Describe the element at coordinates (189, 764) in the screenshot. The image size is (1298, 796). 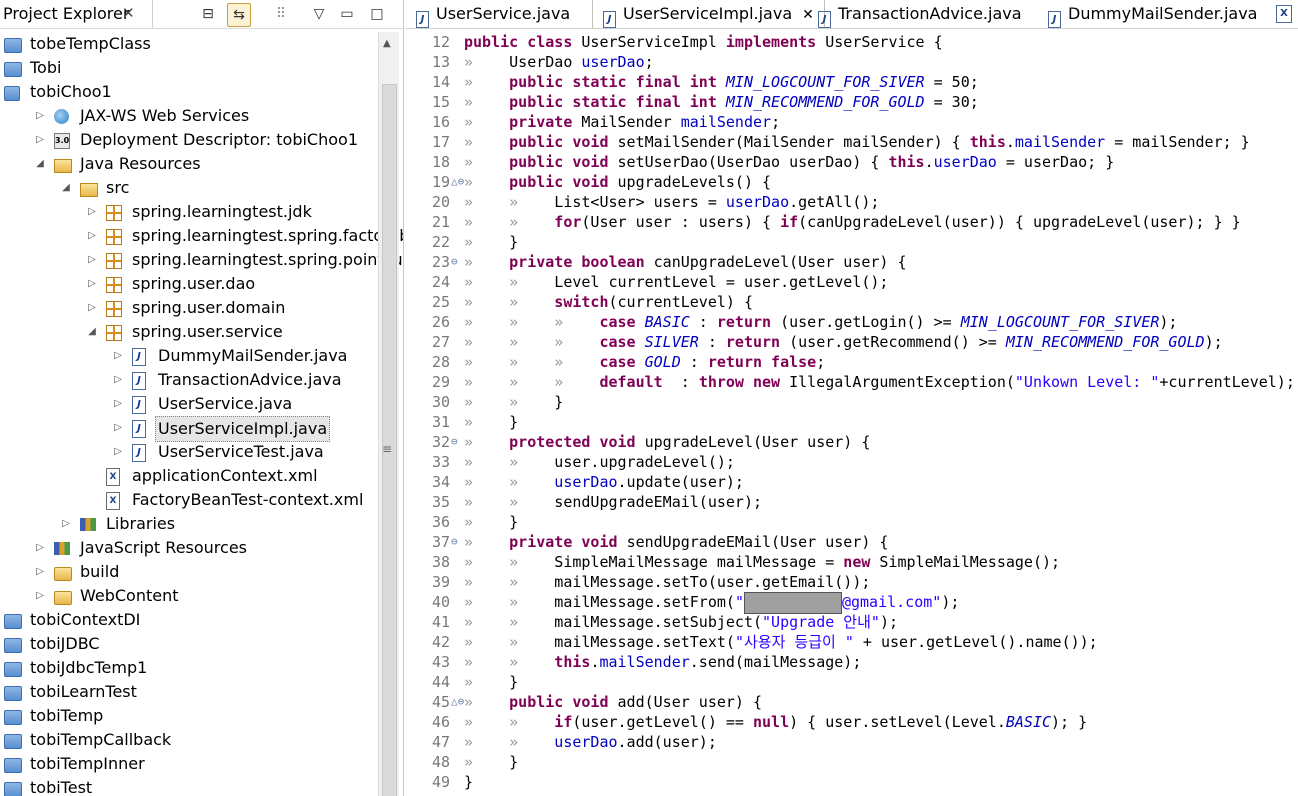
I see `tree-item: tobiTempInner` at that location.